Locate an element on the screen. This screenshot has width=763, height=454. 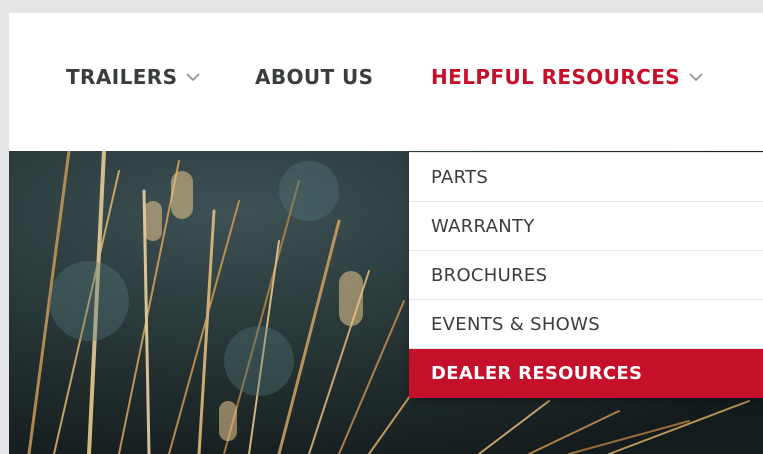
dropdown-item-events-shows: EVENTS & SHOWS is located at coordinates (586, 324).